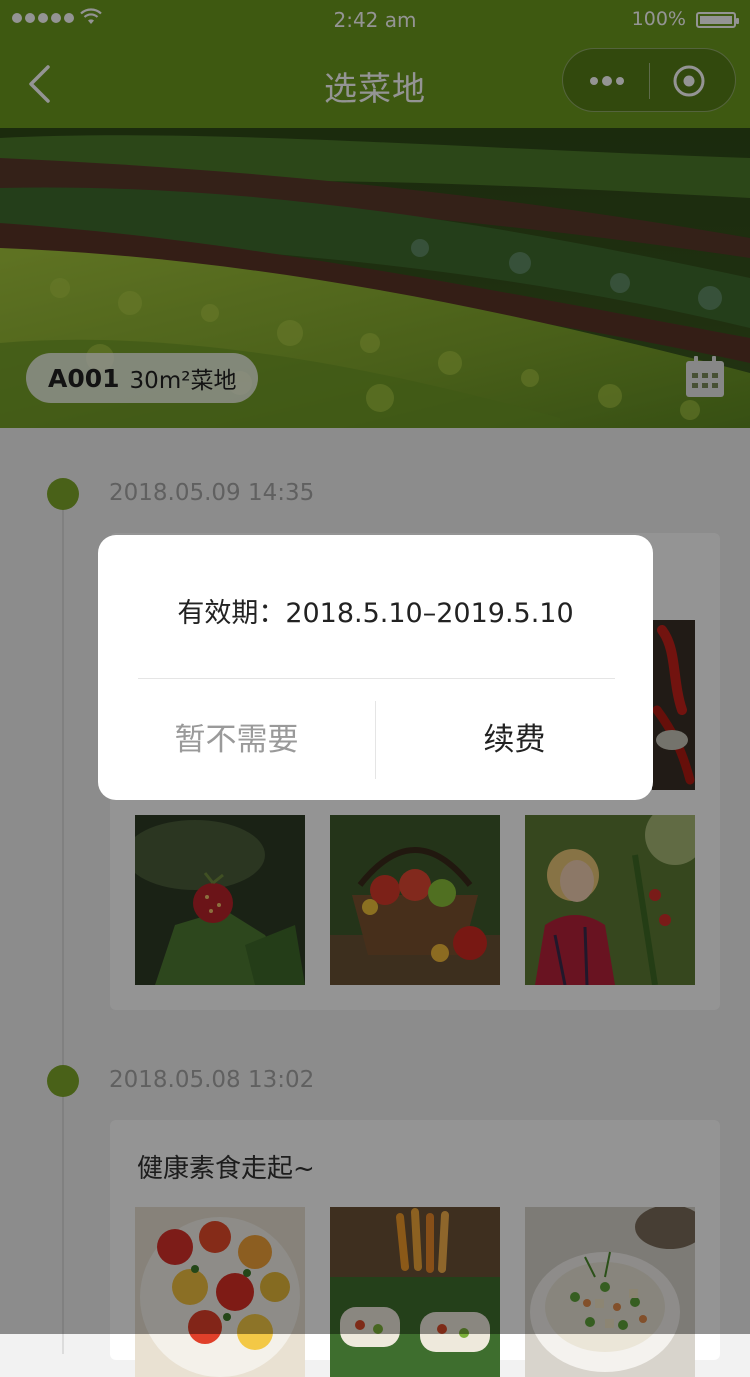 The width and height of the screenshot is (750, 1377). What do you see at coordinates (375, 667) in the screenshot?
I see `renewal-dialog: 有效期：2018.5.10–2019.5.10 暂不需要 续费` at bounding box center [375, 667].